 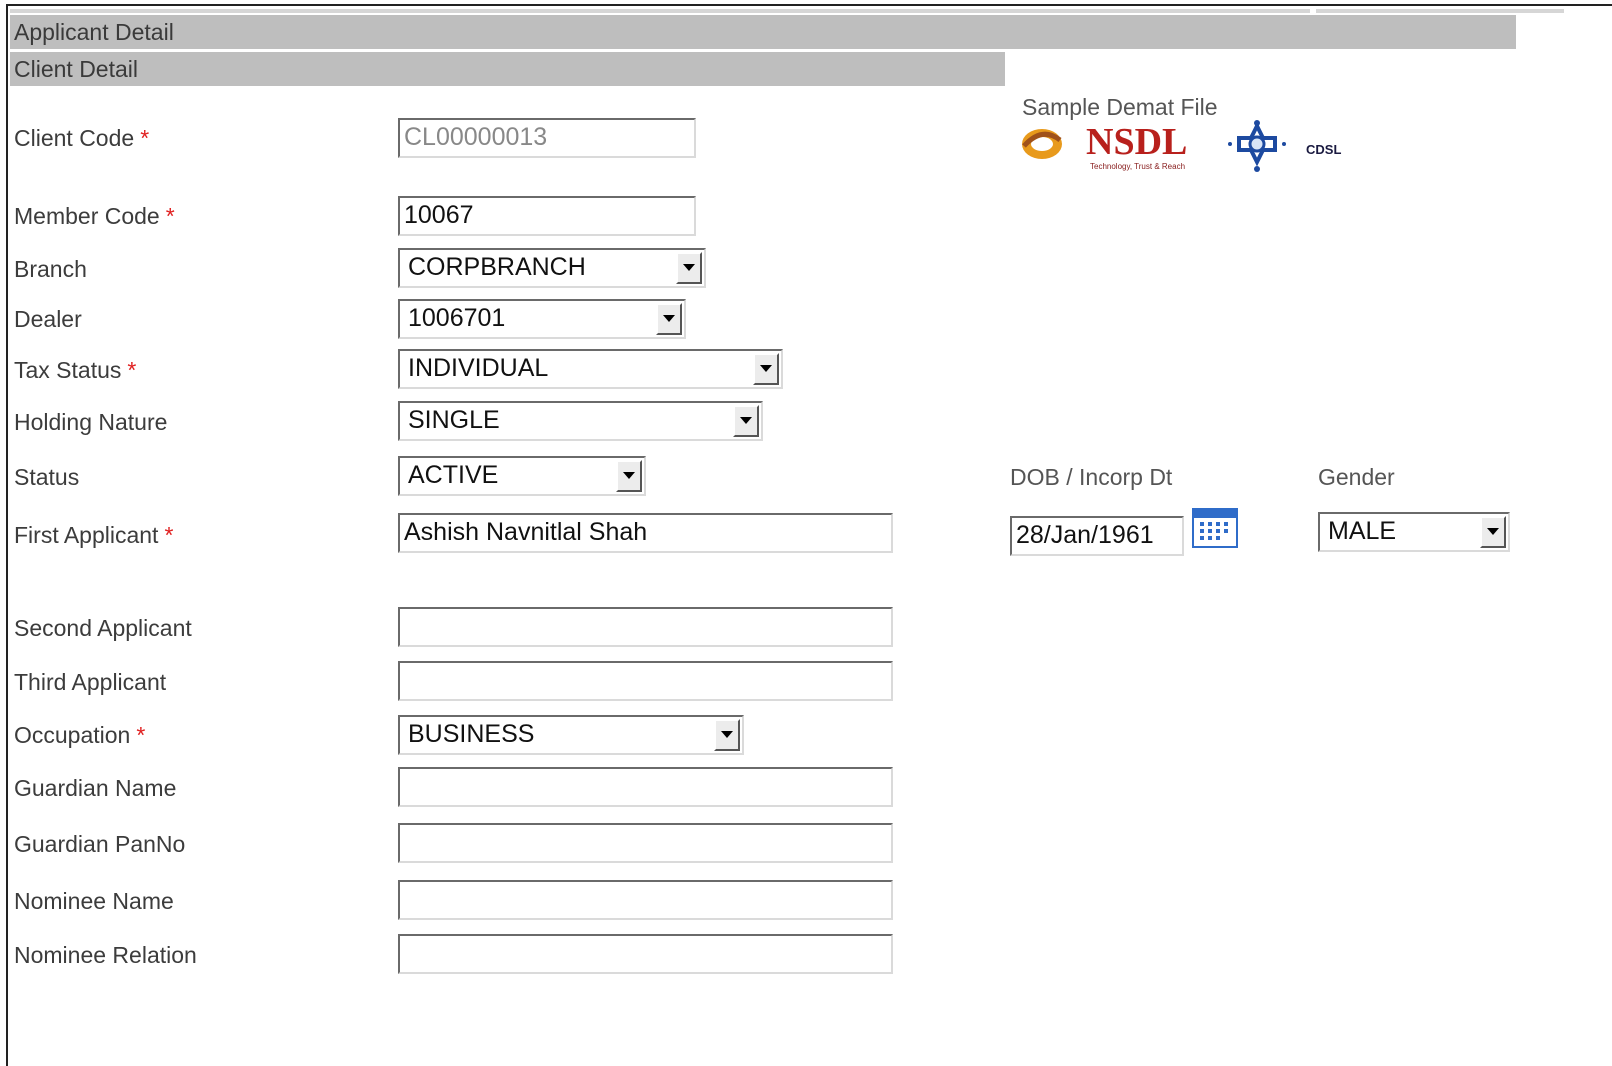 What do you see at coordinates (50, 269) in the screenshot?
I see `branch-label: Branch` at bounding box center [50, 269].